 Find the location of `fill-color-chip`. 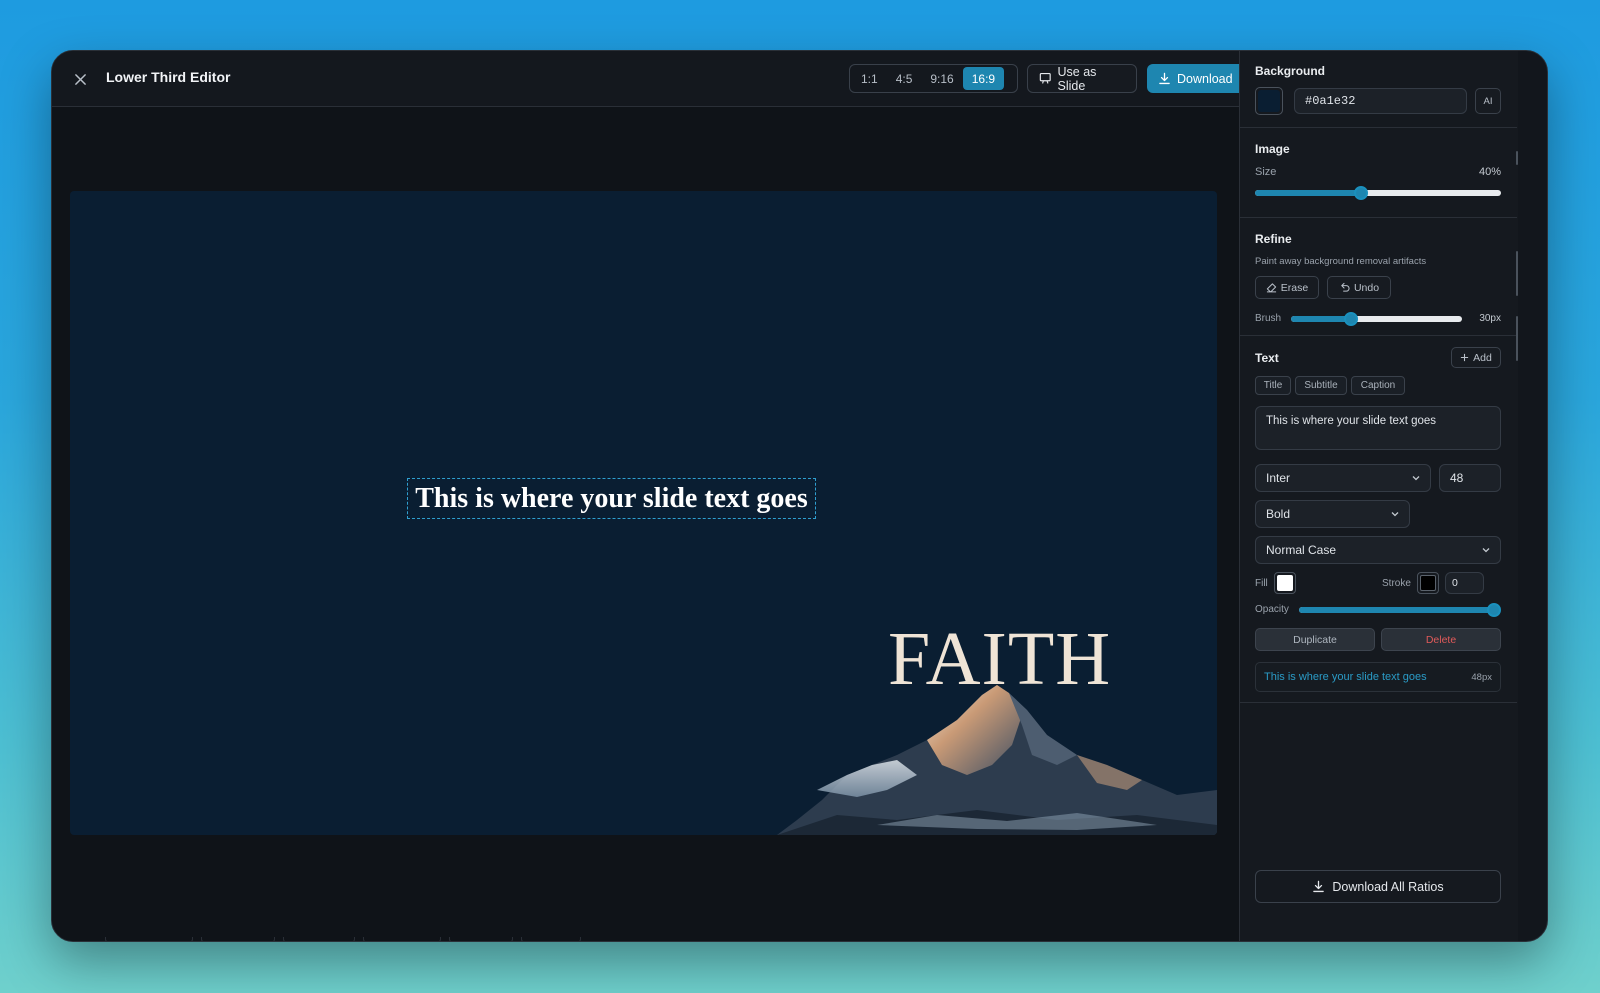

fill-color-chip is located at coordinates (1285, 583).